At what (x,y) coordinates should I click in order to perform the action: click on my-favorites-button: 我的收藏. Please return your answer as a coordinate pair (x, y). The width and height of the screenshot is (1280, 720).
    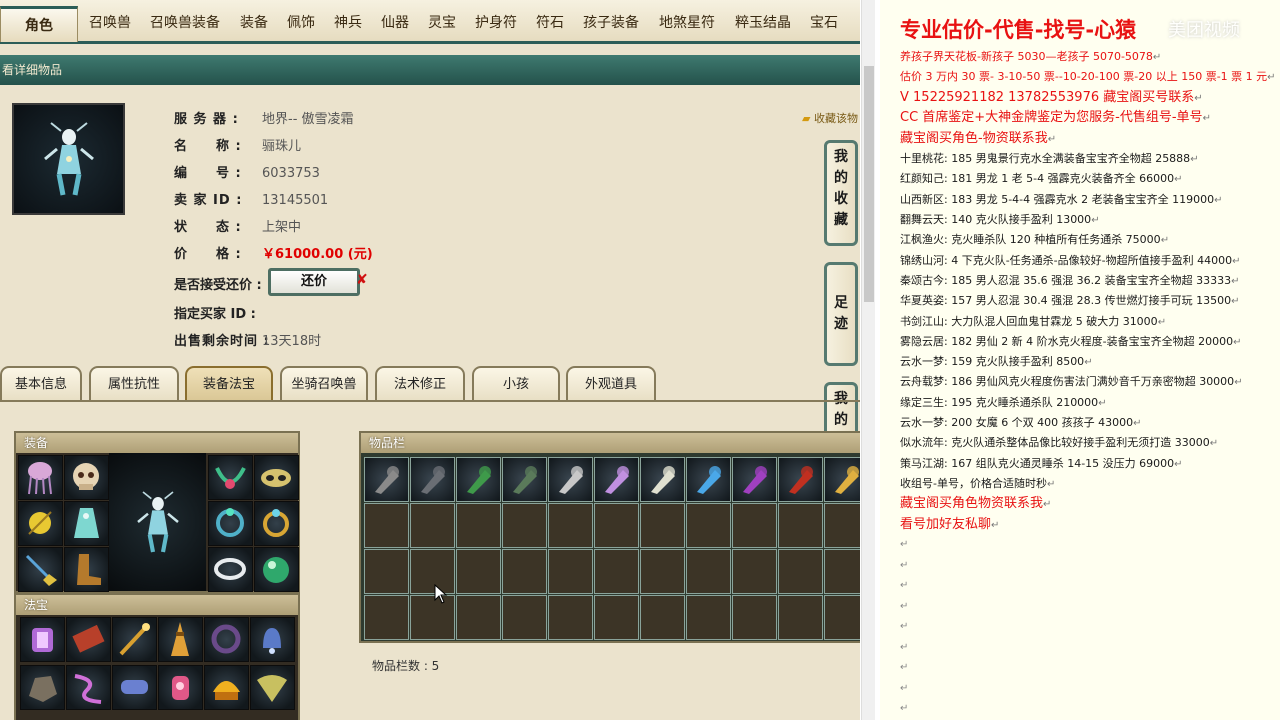
    Looking at the image, I should click on (841, 193).